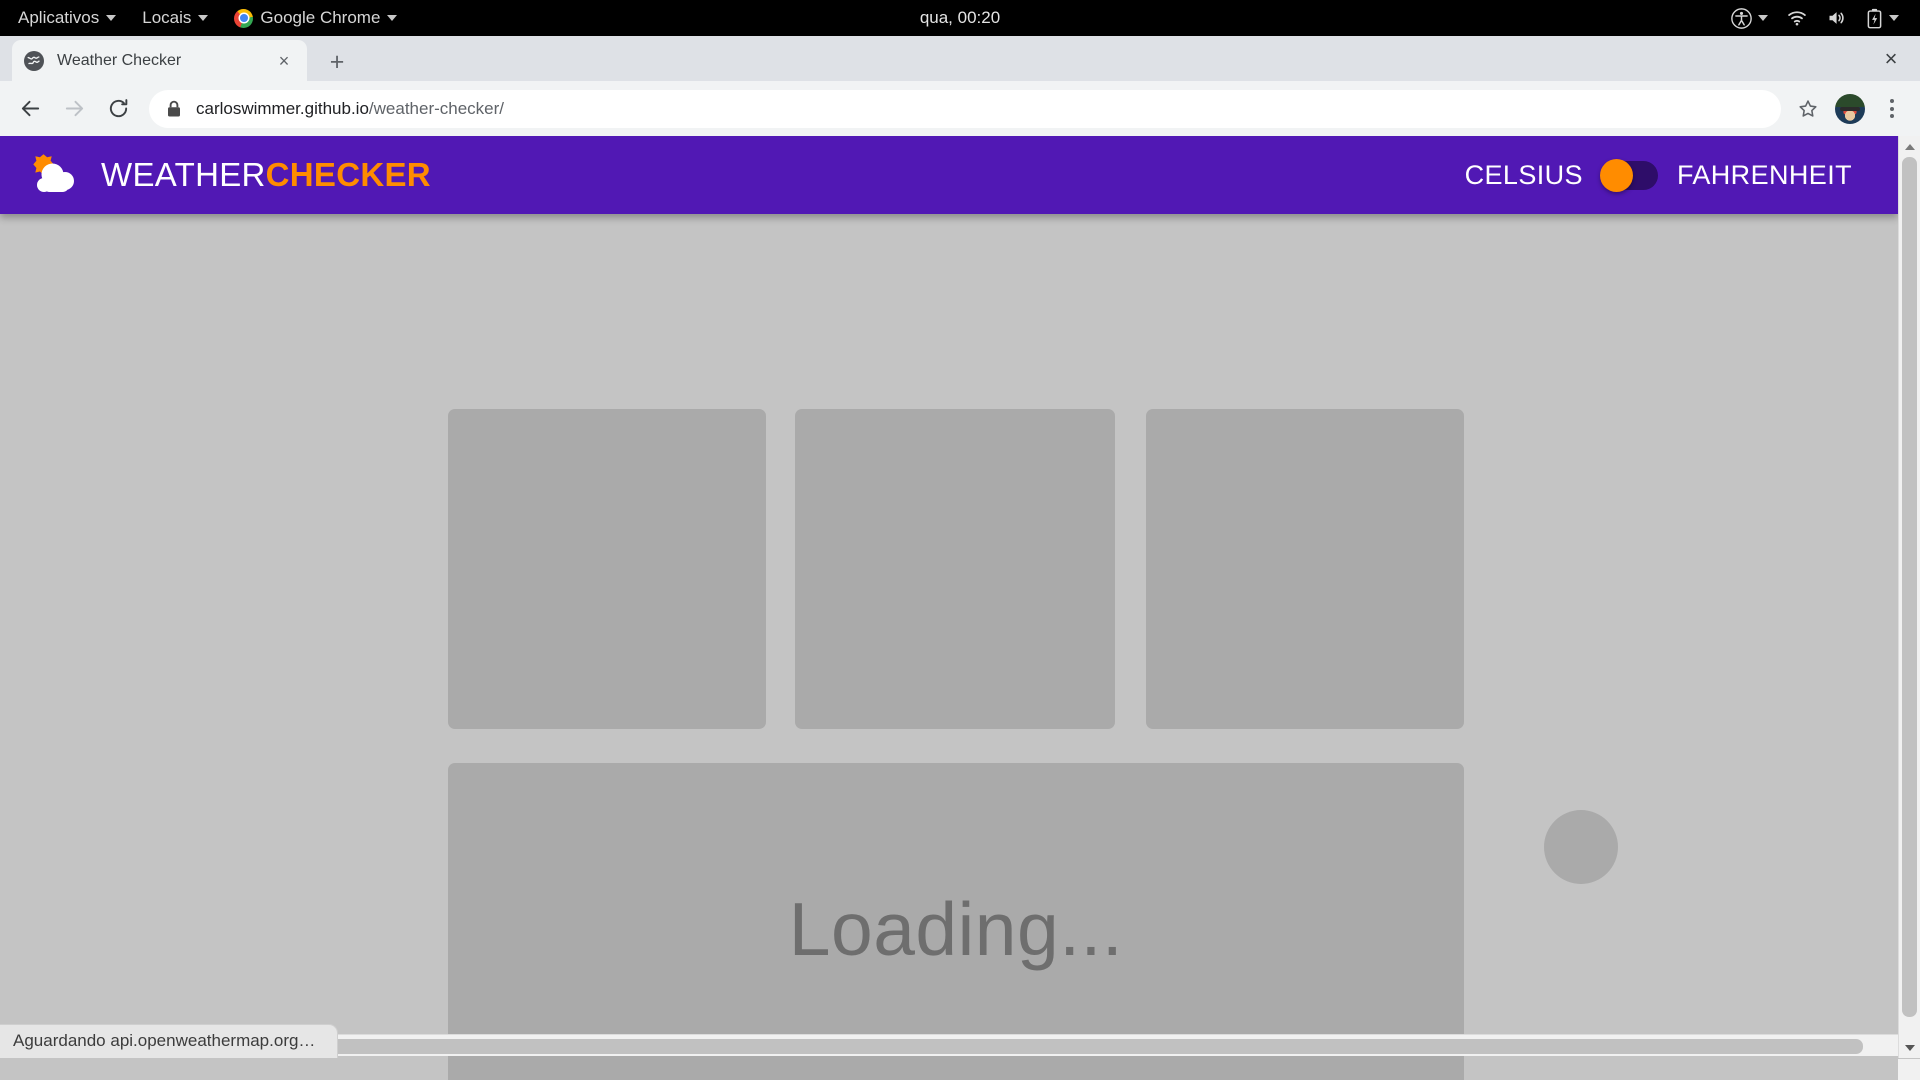 The image size is (1920, 1080). I want to click on os-menu-label: Locais, so click(167, 17).